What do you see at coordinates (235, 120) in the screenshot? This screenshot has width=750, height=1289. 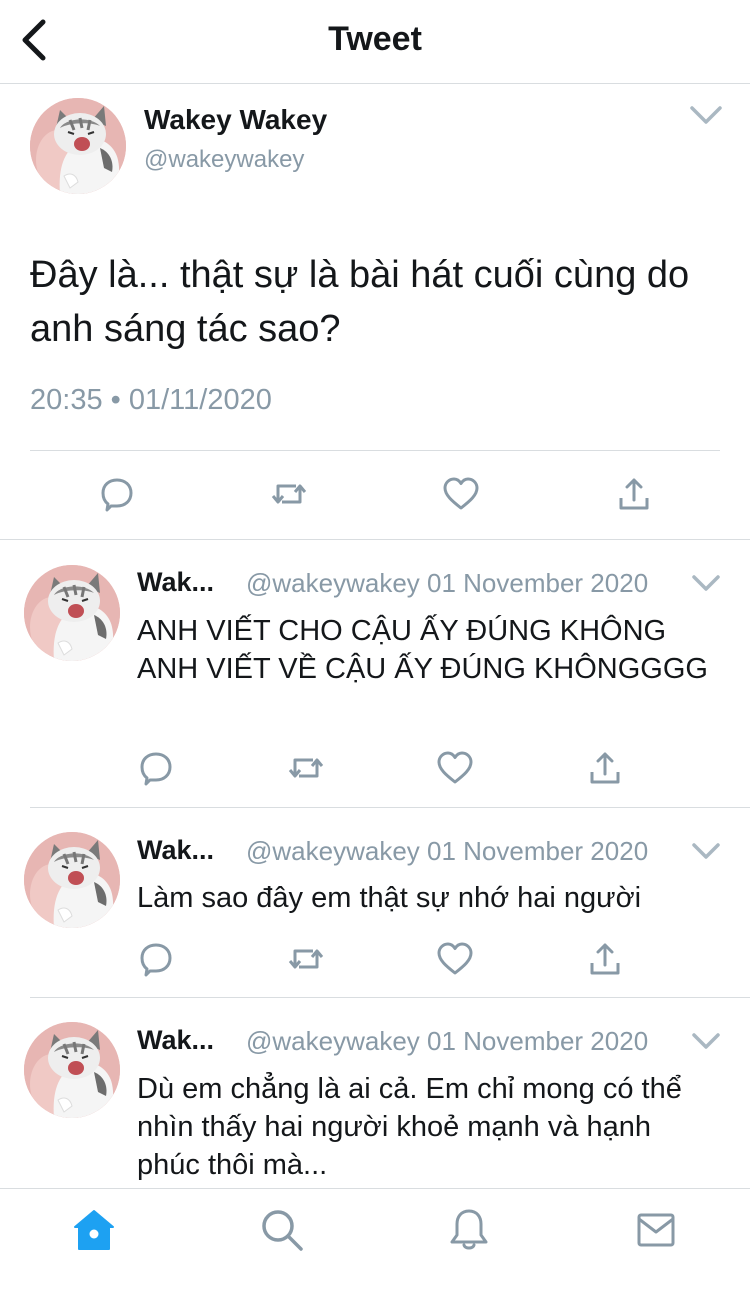 I see `author-name: Wakey Wakey` at bounding box center [235, 120].